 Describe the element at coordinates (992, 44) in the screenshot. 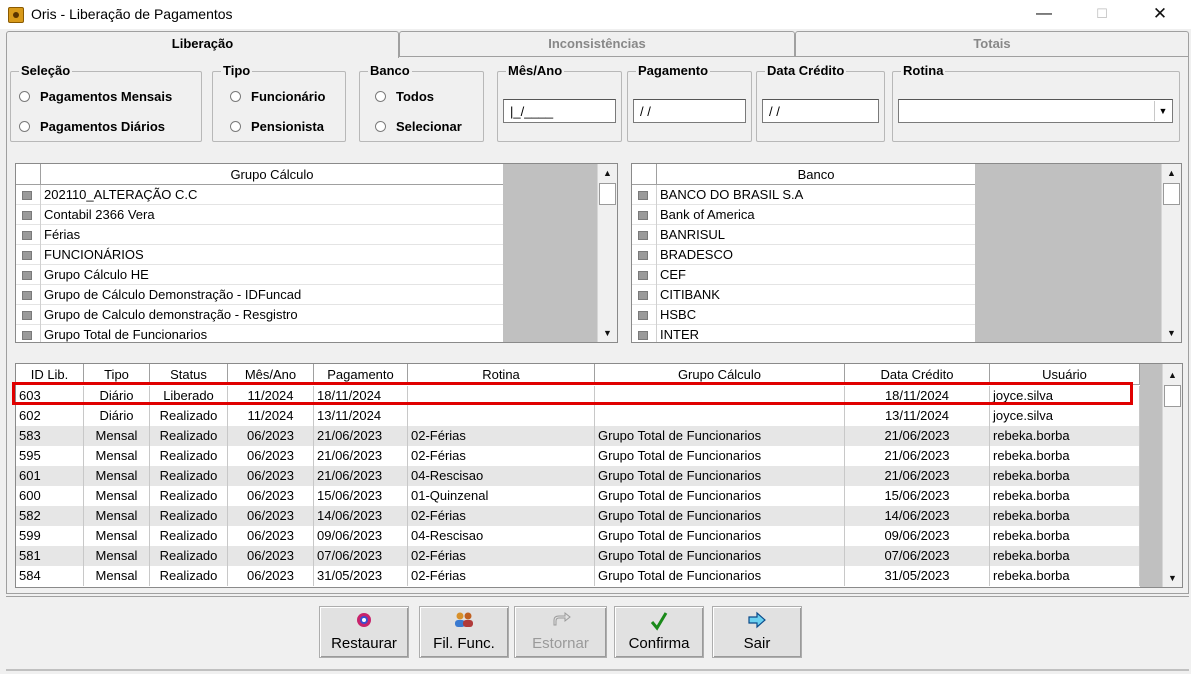

I see `tab-totais: Totais` at that location.